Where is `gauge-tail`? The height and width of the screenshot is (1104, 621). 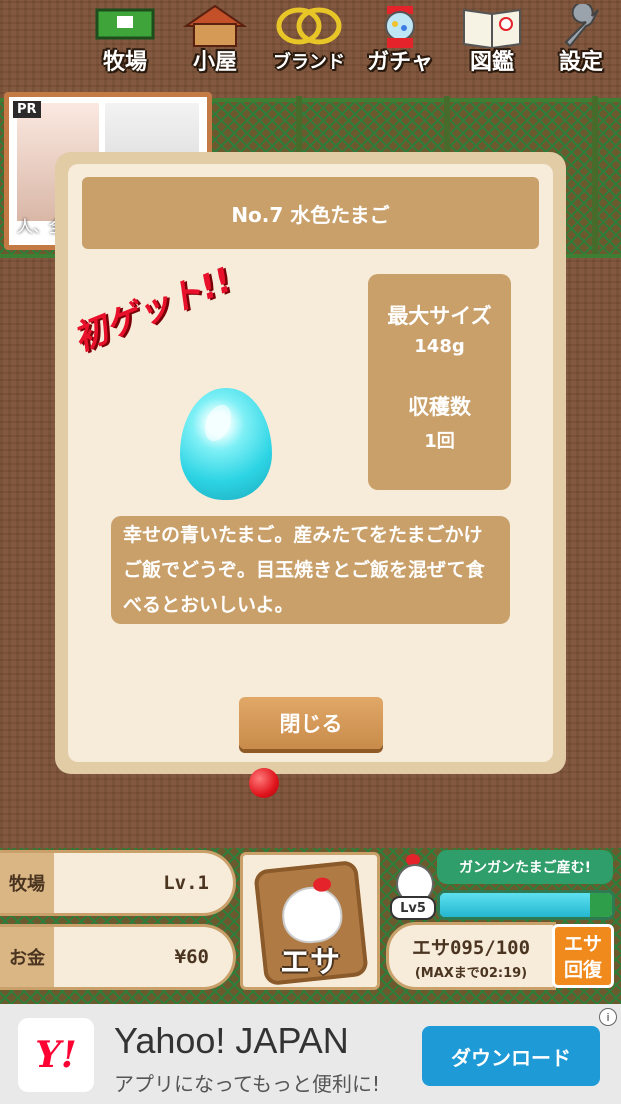 gauge-tail is located at coordinates (600, 905).